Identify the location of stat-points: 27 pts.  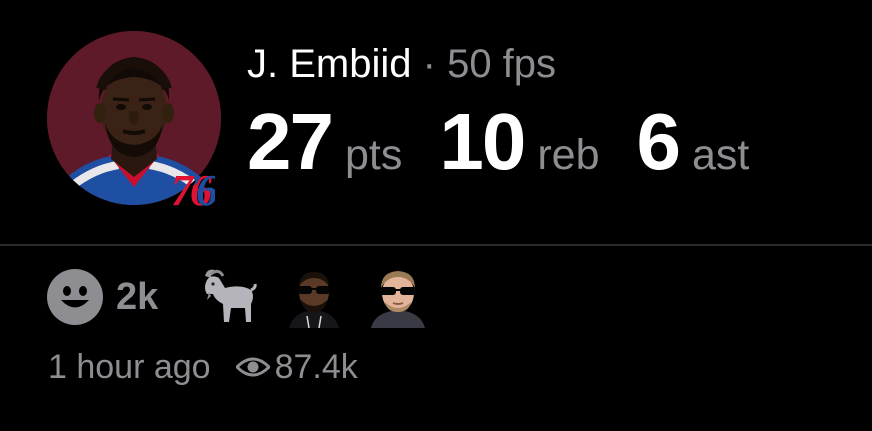
(324, 142).